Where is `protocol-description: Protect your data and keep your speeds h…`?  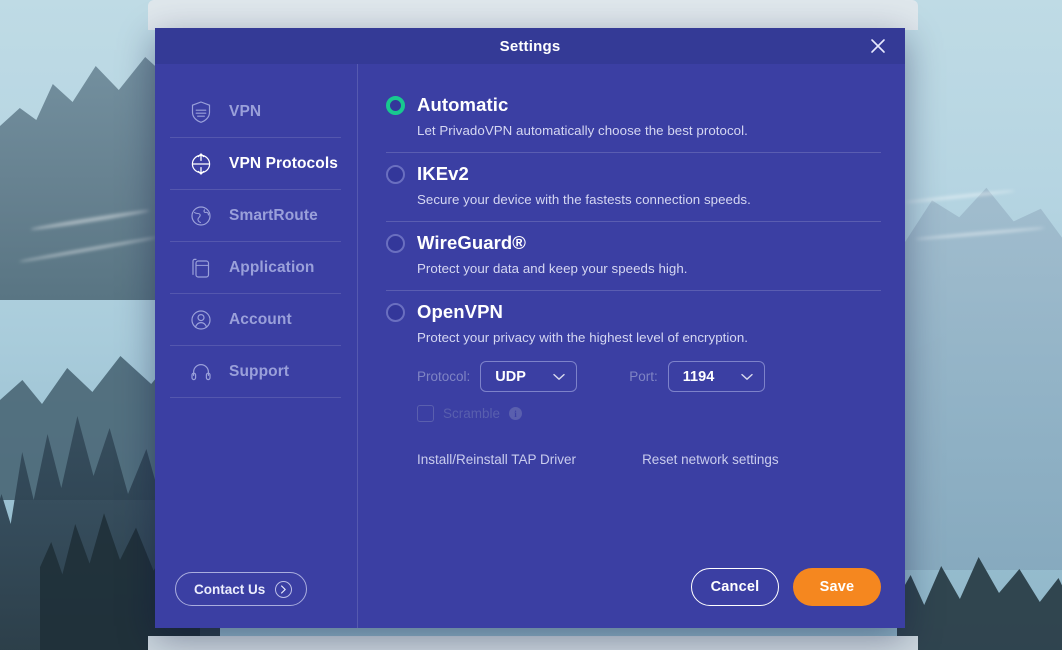
protocol-description: Protect your data and keep your speeds h… is located at coordinates (552, 268).